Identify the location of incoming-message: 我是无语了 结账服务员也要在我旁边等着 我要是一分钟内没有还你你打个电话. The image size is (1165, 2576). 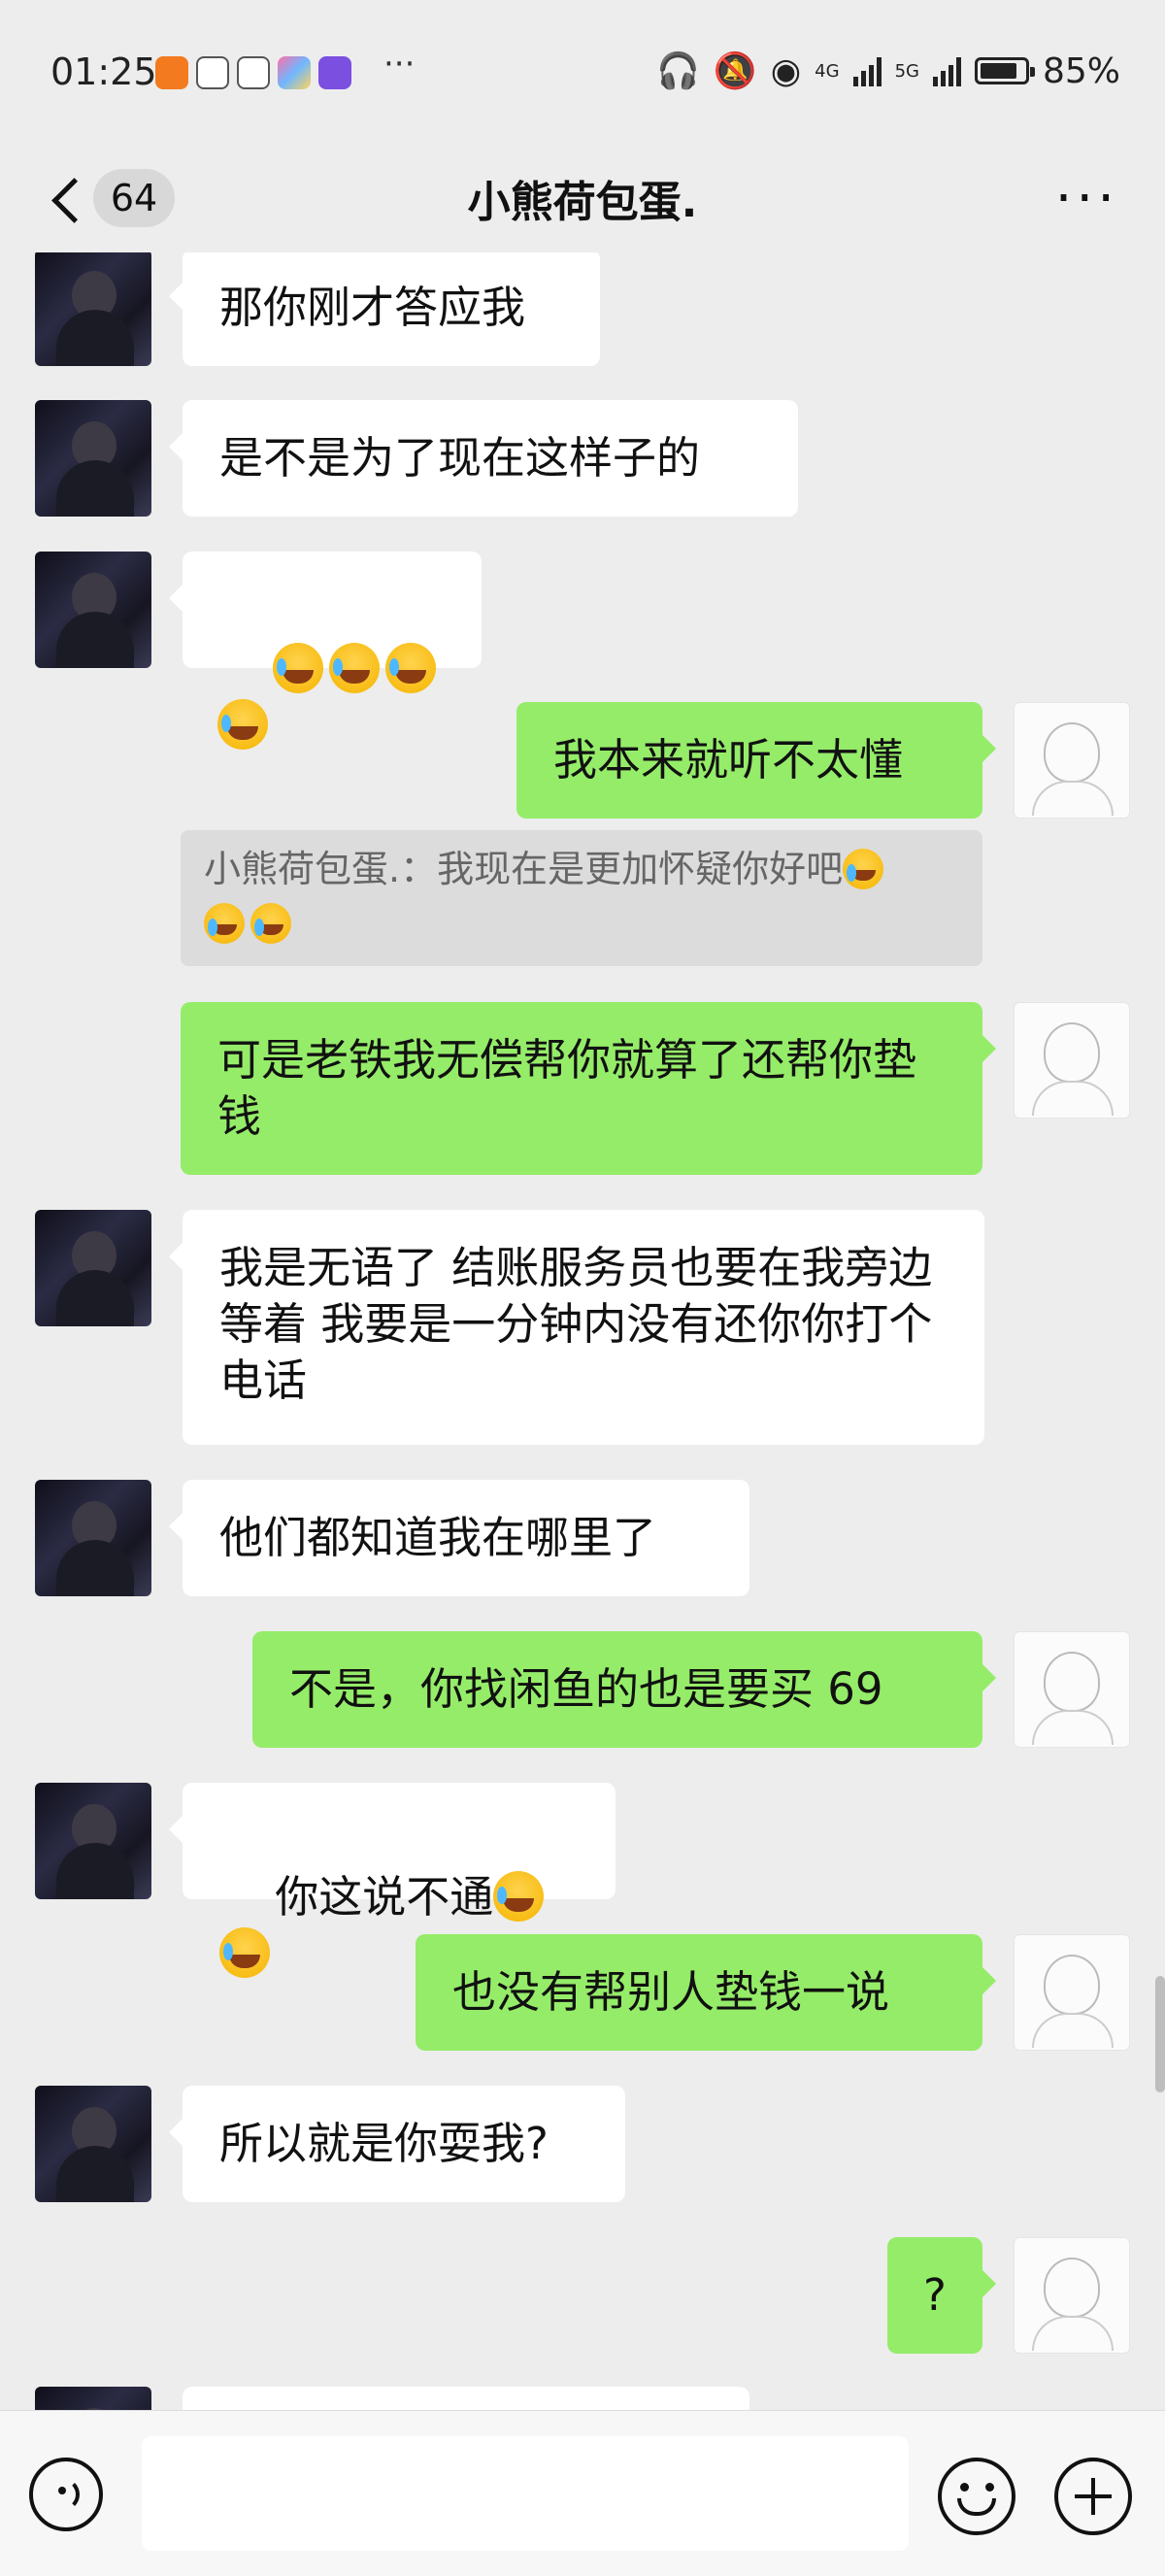
(576, 1328).